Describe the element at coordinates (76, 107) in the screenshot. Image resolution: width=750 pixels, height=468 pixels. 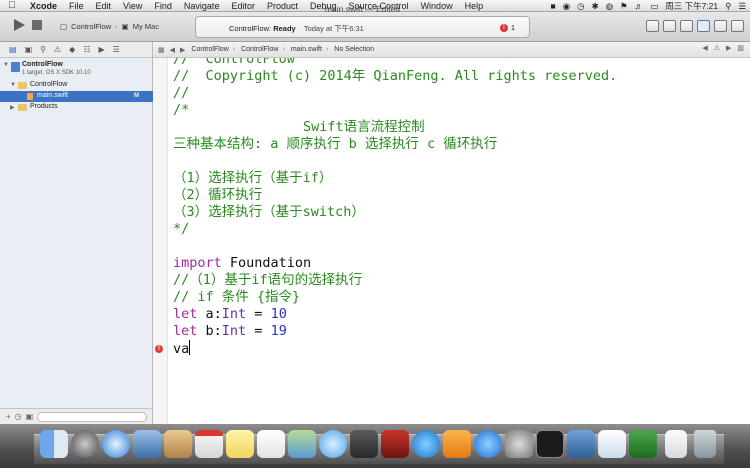
I see `products-row: ▶ Products` at that location.